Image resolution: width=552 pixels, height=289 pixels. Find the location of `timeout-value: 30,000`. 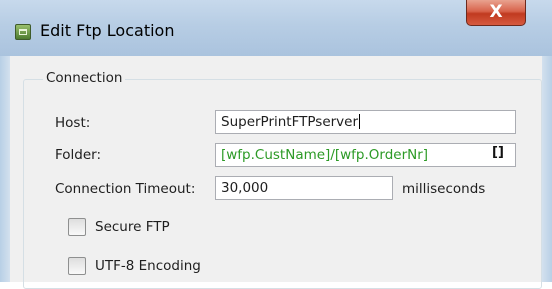

timeout-value: 30,000 is located at coordinates (245, 188).